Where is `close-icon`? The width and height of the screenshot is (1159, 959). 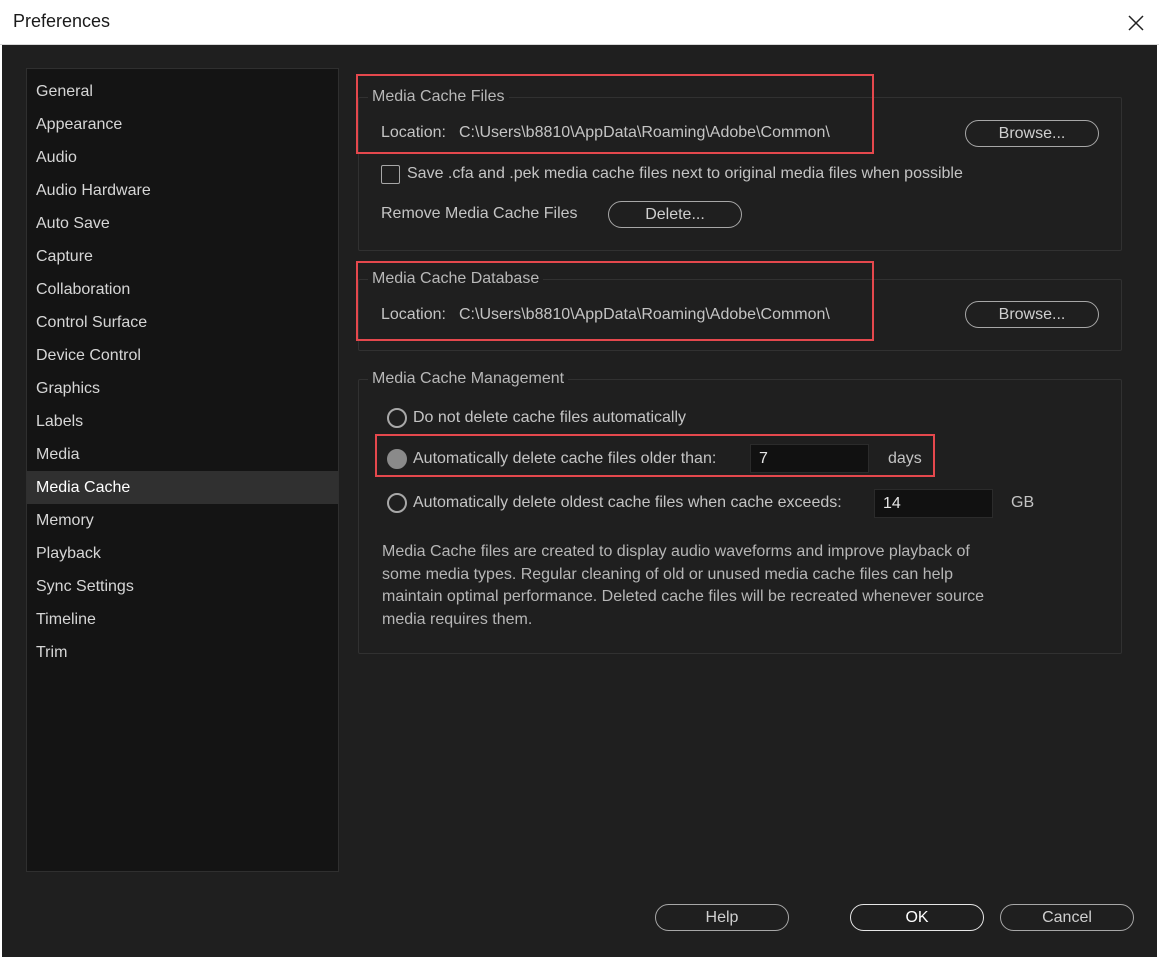 close-icon is located at coordinates (1136, 22).